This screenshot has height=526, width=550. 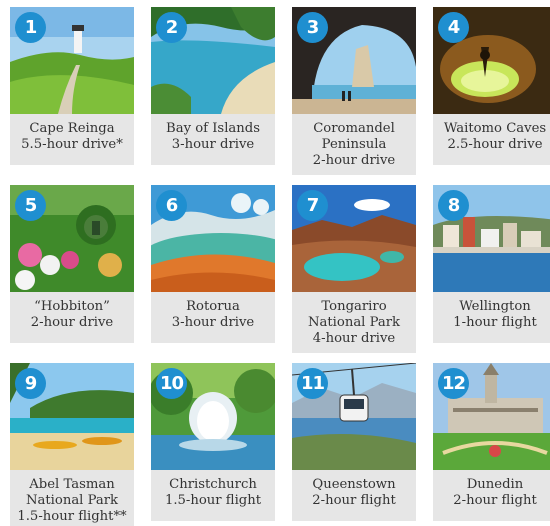 I want to click on number-badge: 10, so click(x=171, y=383).